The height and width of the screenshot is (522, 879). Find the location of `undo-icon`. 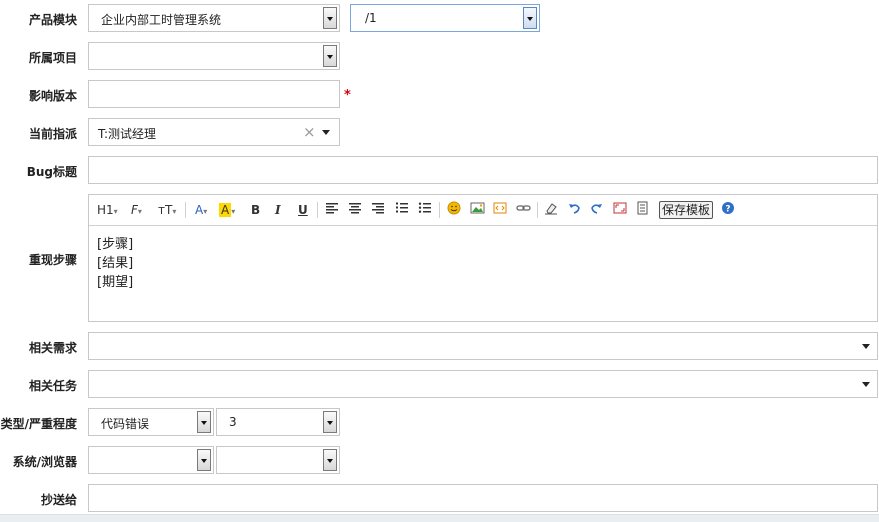

undo-icon is located at coordinates (574, 210).